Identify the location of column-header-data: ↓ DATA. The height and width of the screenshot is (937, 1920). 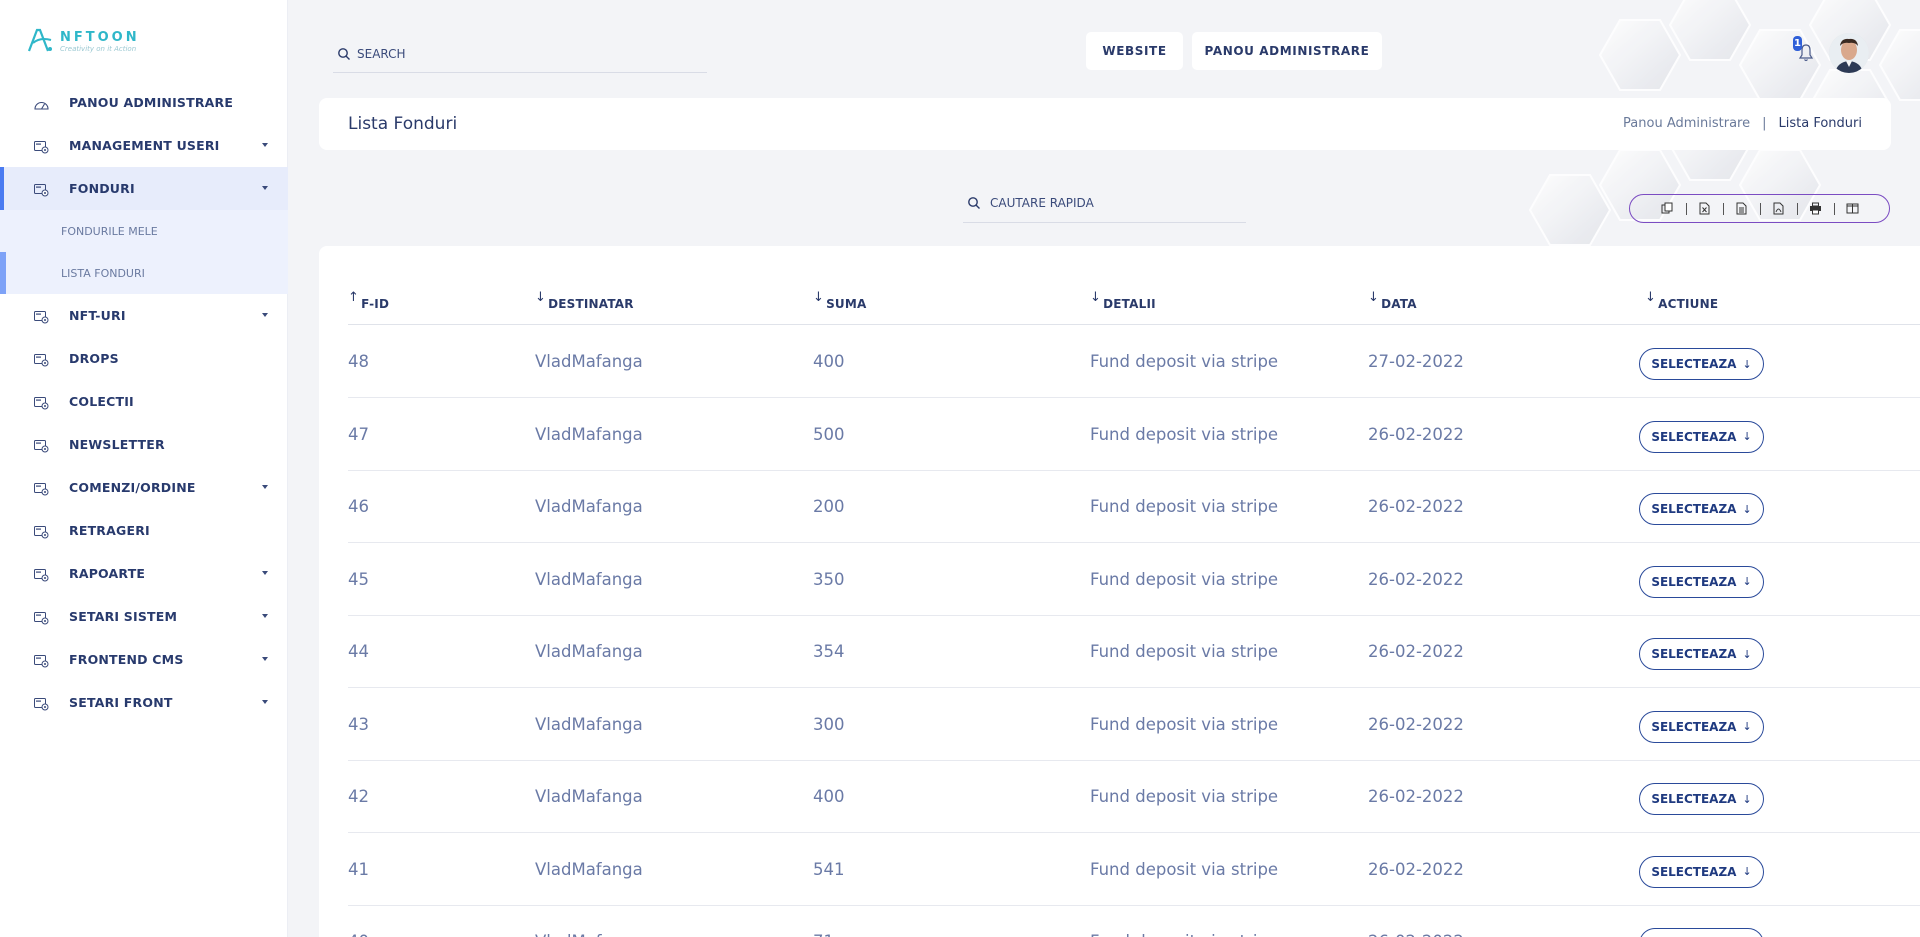
(1392, 308).